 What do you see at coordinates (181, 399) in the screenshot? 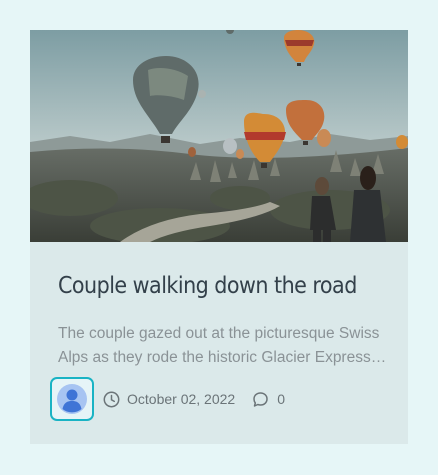
I see `post-date-text: October 02, 2022` at bounding box center [181, 399].